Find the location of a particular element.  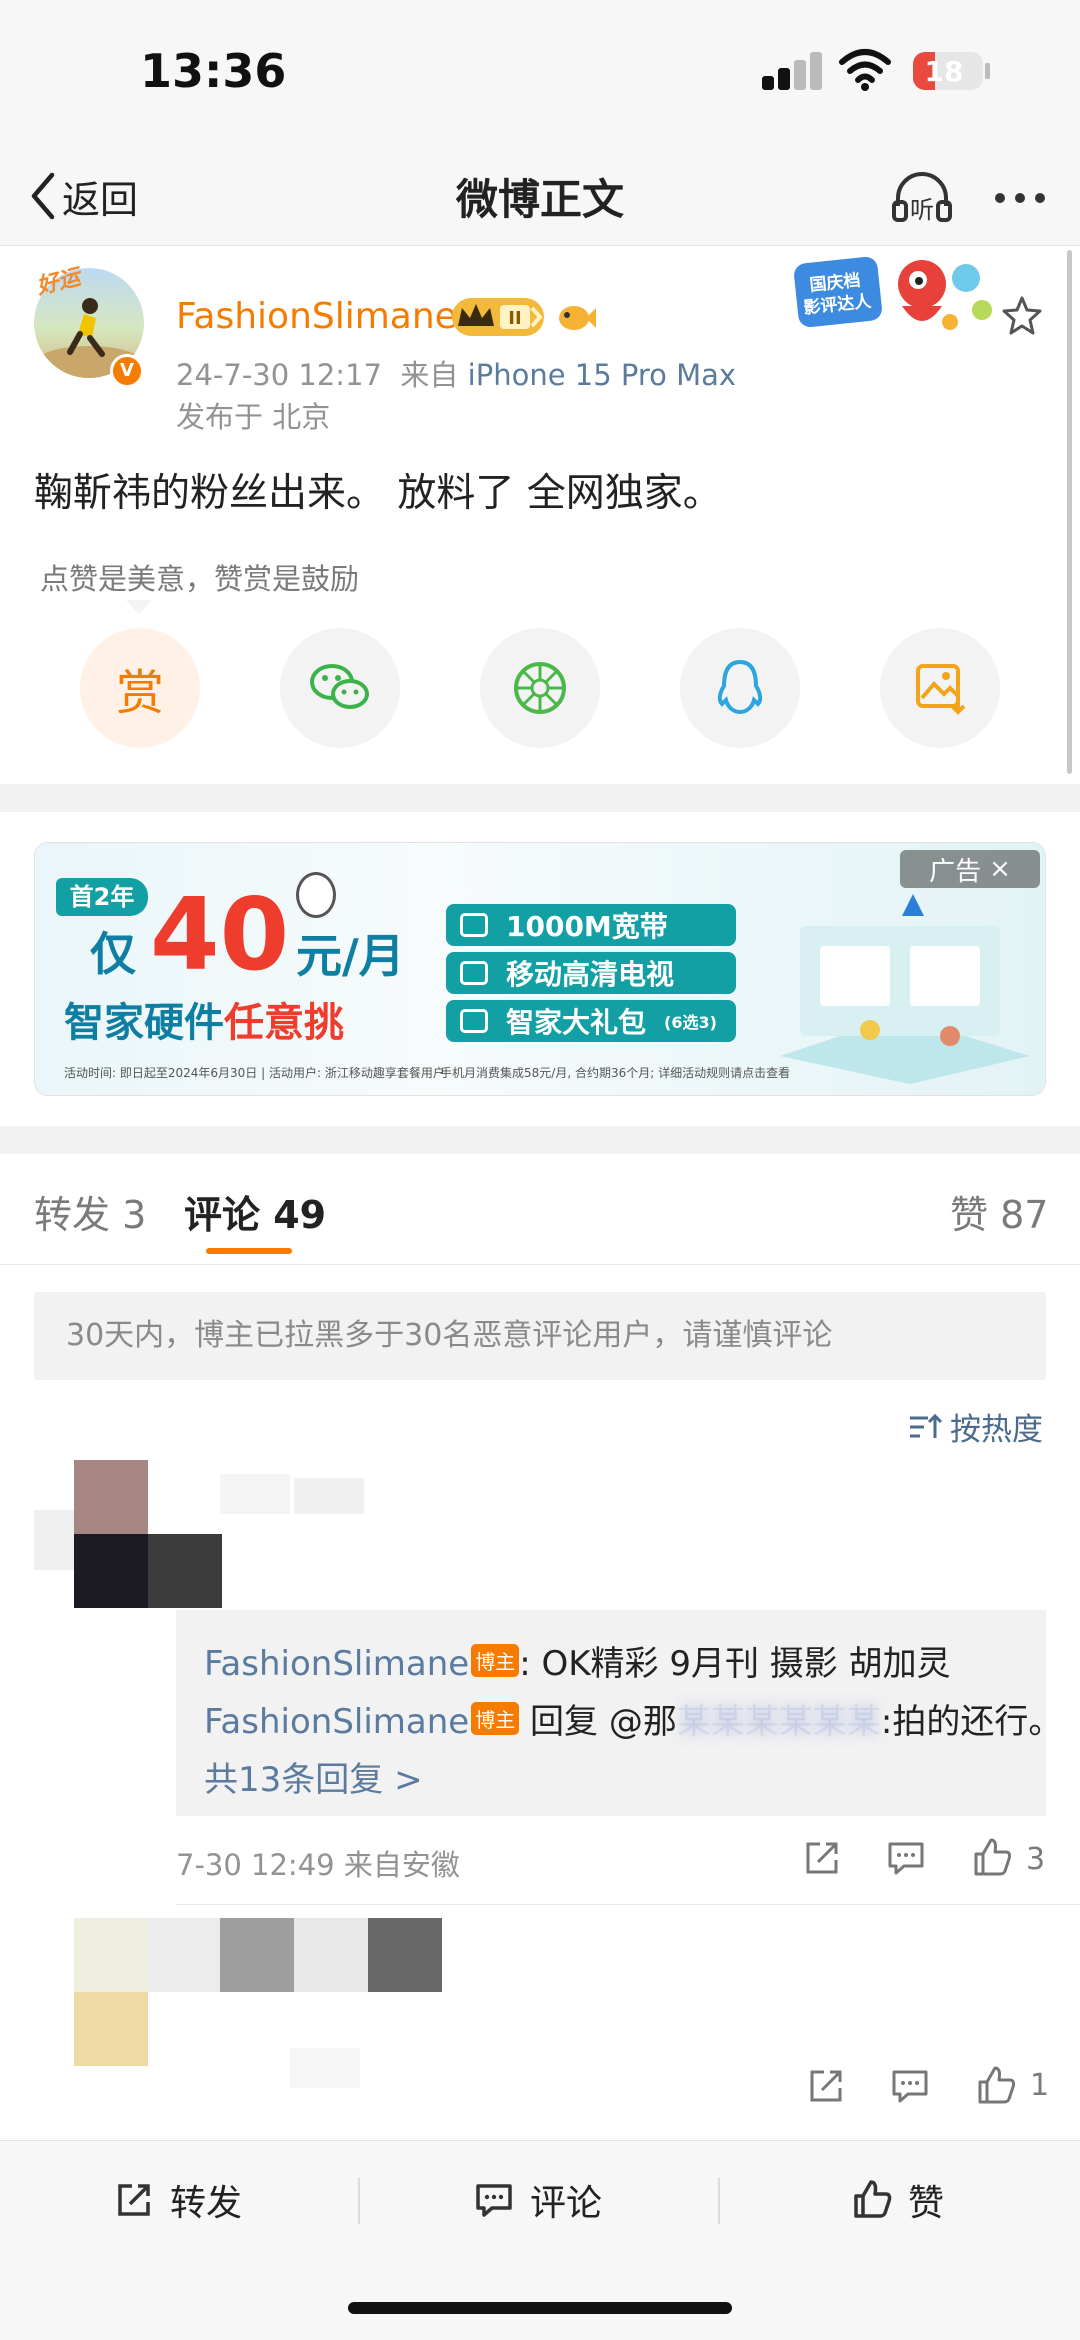

ad-pill: 智家大礼包 (6选3) is located at coordinates (591, 1021).